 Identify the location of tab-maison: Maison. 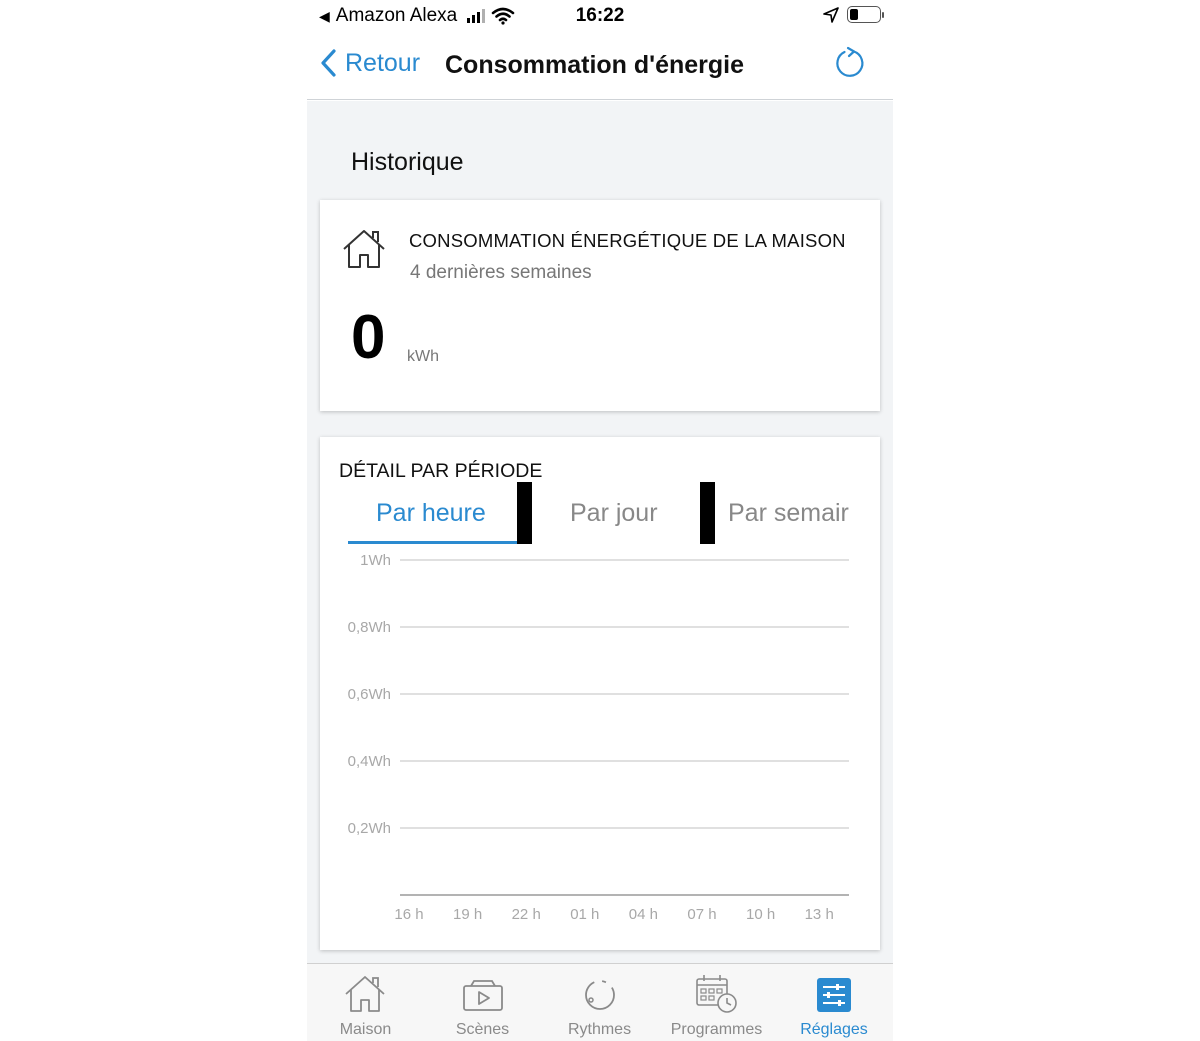
(365, 1002).